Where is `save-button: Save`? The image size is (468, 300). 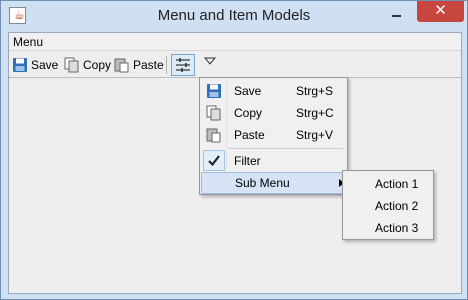 save-button: Save is located at coordinates (35, 65).